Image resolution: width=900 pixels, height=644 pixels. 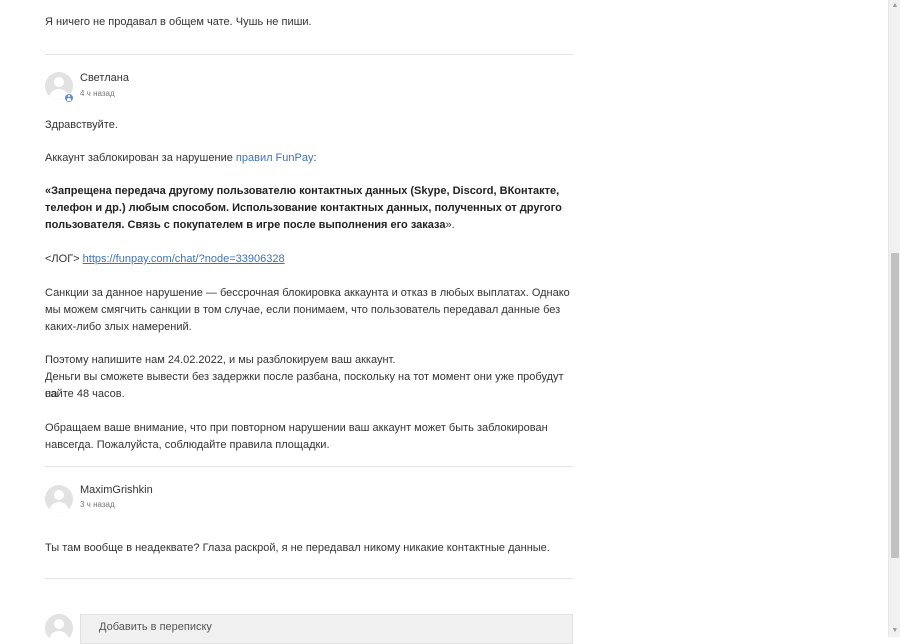 I want to click on sanctions-line-3: каких-либо злых намерений., so click(x=118, y=327).